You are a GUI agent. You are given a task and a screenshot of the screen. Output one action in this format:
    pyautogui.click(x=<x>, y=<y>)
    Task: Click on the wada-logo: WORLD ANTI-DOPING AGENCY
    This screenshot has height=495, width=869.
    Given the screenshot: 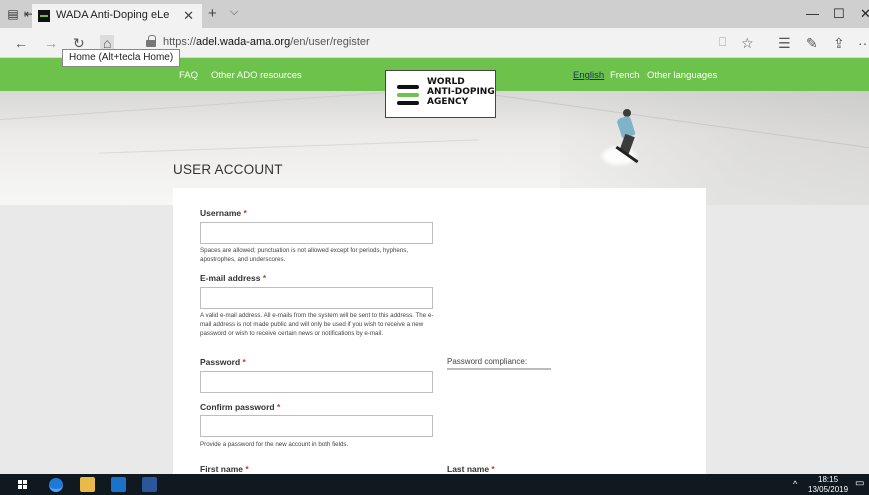 What is the action you would take?
    pyautogui.click(x=440, y=94)
    